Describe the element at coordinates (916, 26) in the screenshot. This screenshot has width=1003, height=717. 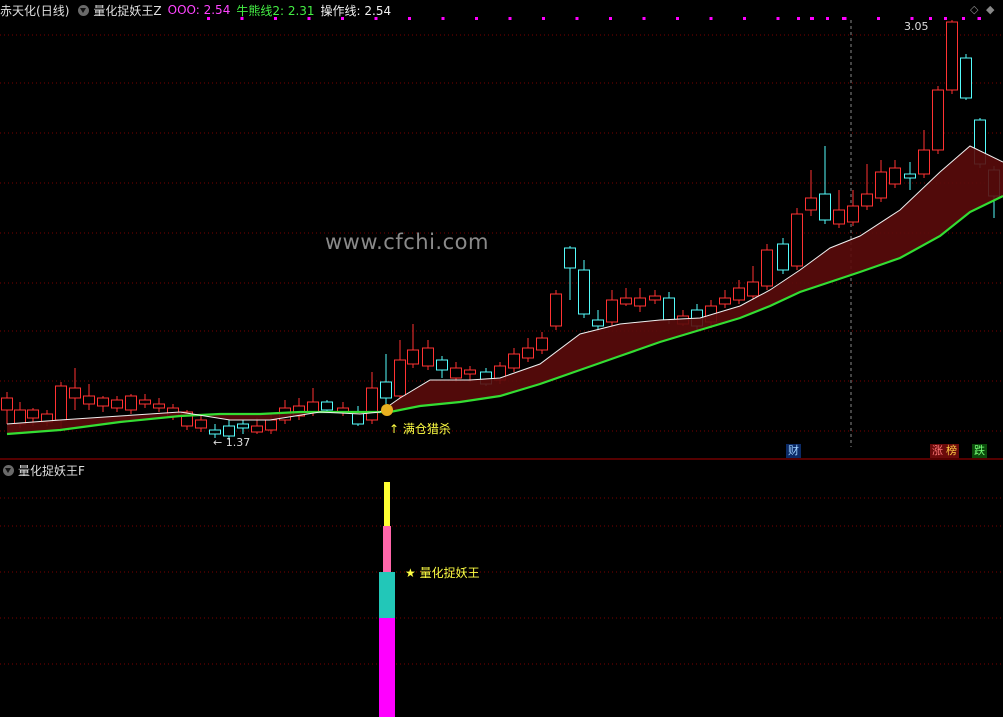
I see `high-price-label: 3.05` at that location.